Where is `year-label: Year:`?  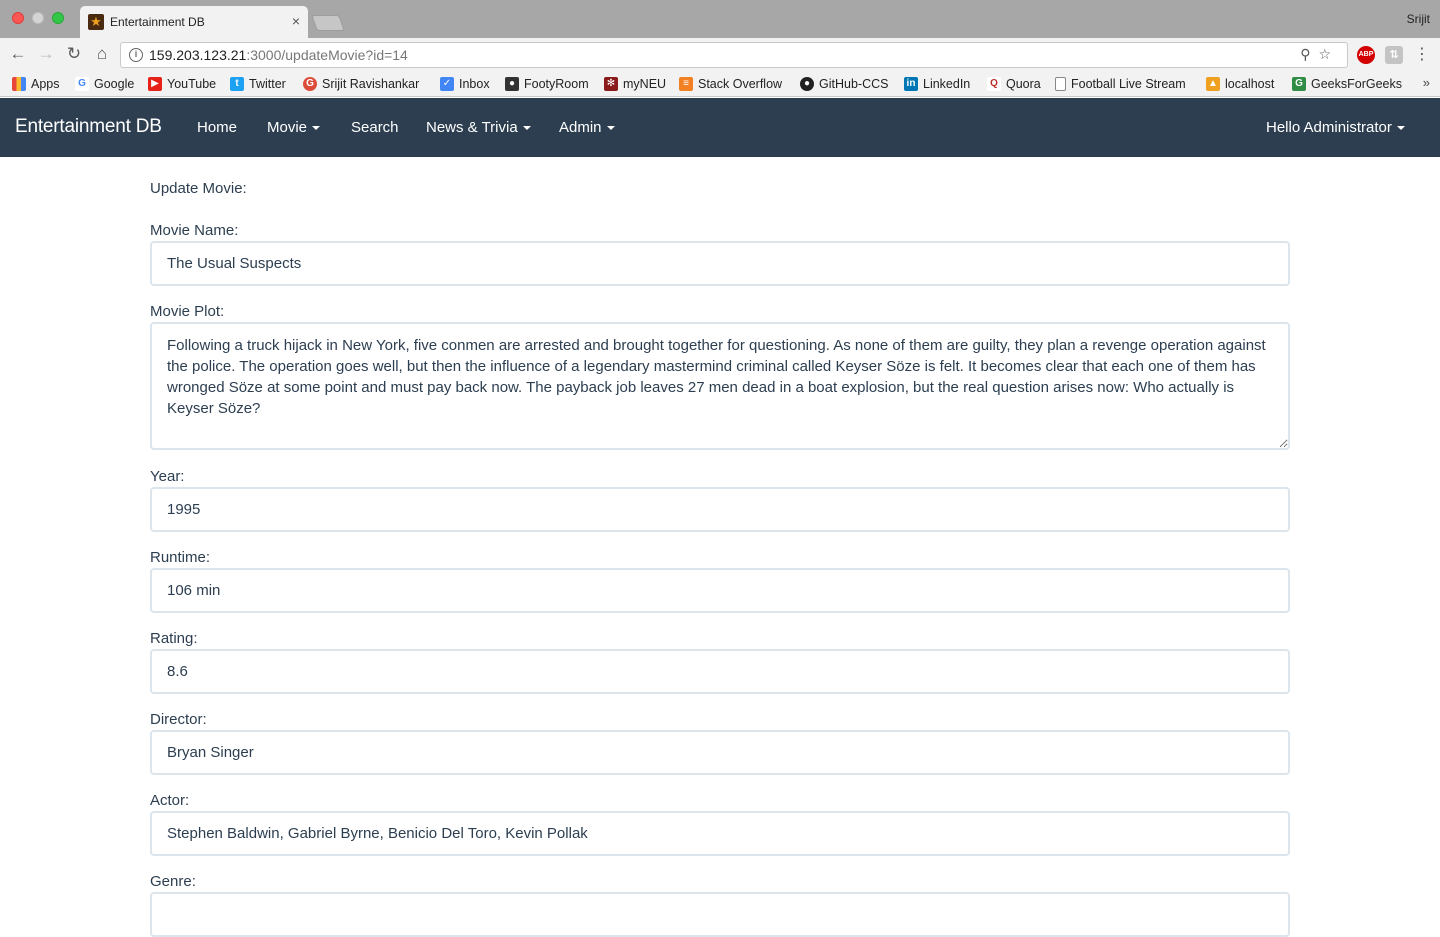
year-label: Year: is located at coordinates (167, 476).